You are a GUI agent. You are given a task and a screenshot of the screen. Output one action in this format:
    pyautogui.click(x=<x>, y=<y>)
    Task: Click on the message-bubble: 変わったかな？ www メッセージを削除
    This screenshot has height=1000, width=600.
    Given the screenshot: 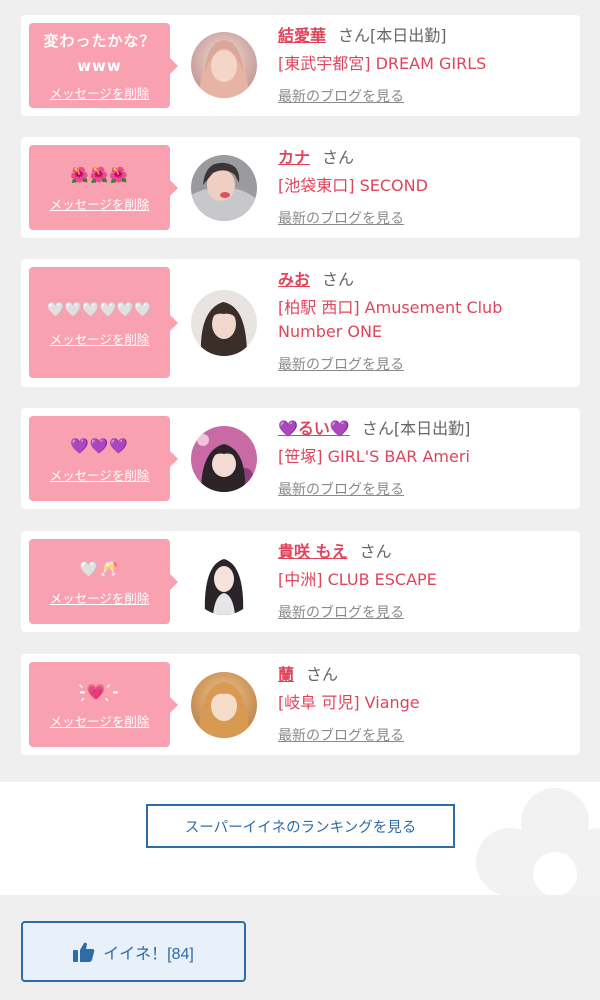 What is the action you would take?
    pyautogui.click(x=103, y=65)
    